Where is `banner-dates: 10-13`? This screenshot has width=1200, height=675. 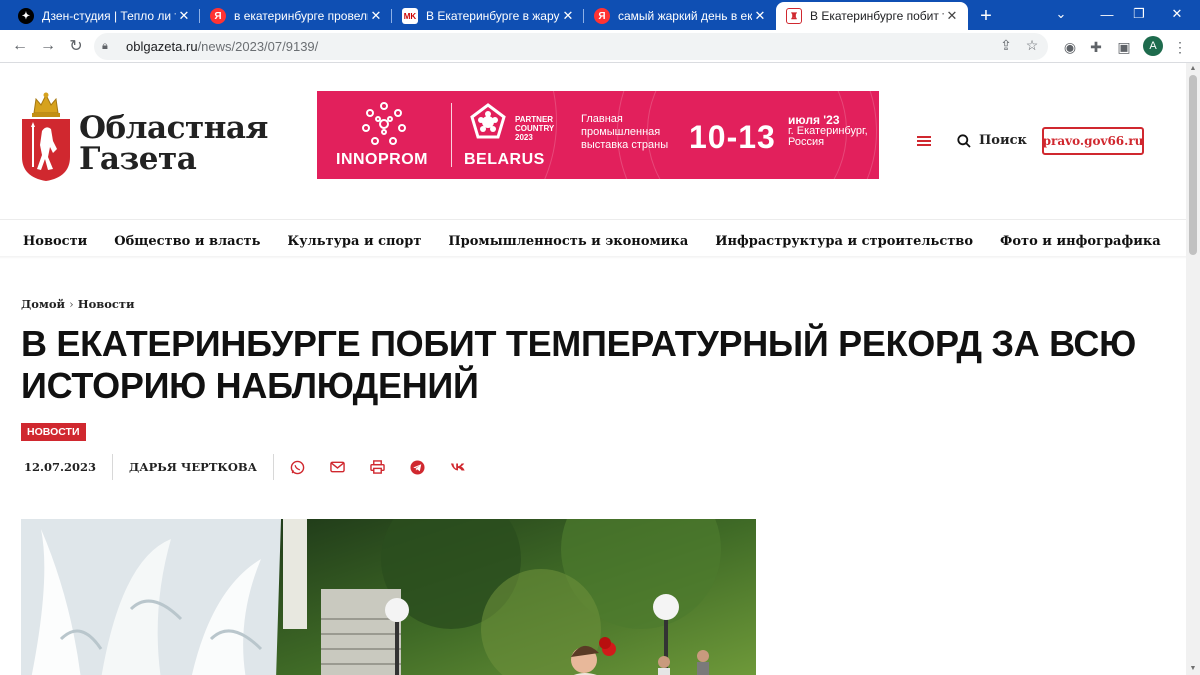 banner-dates: 10-13 is located at coordinates (732, 137).